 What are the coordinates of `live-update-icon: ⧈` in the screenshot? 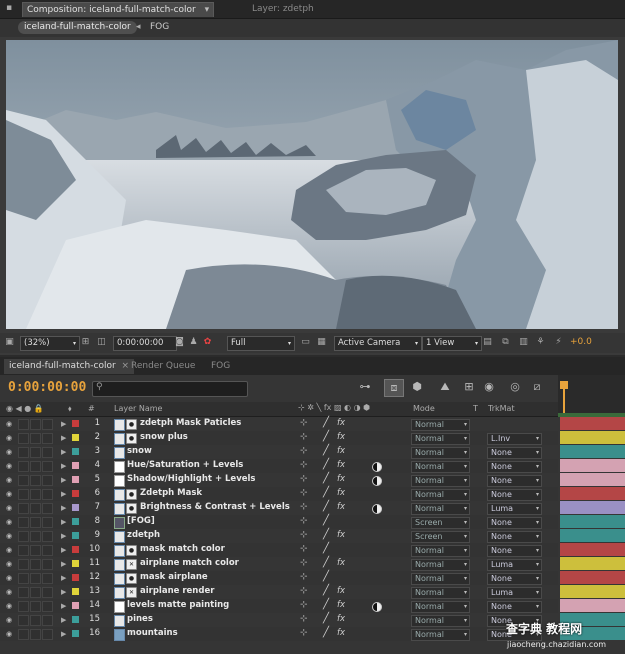 It's located at (394, 388).